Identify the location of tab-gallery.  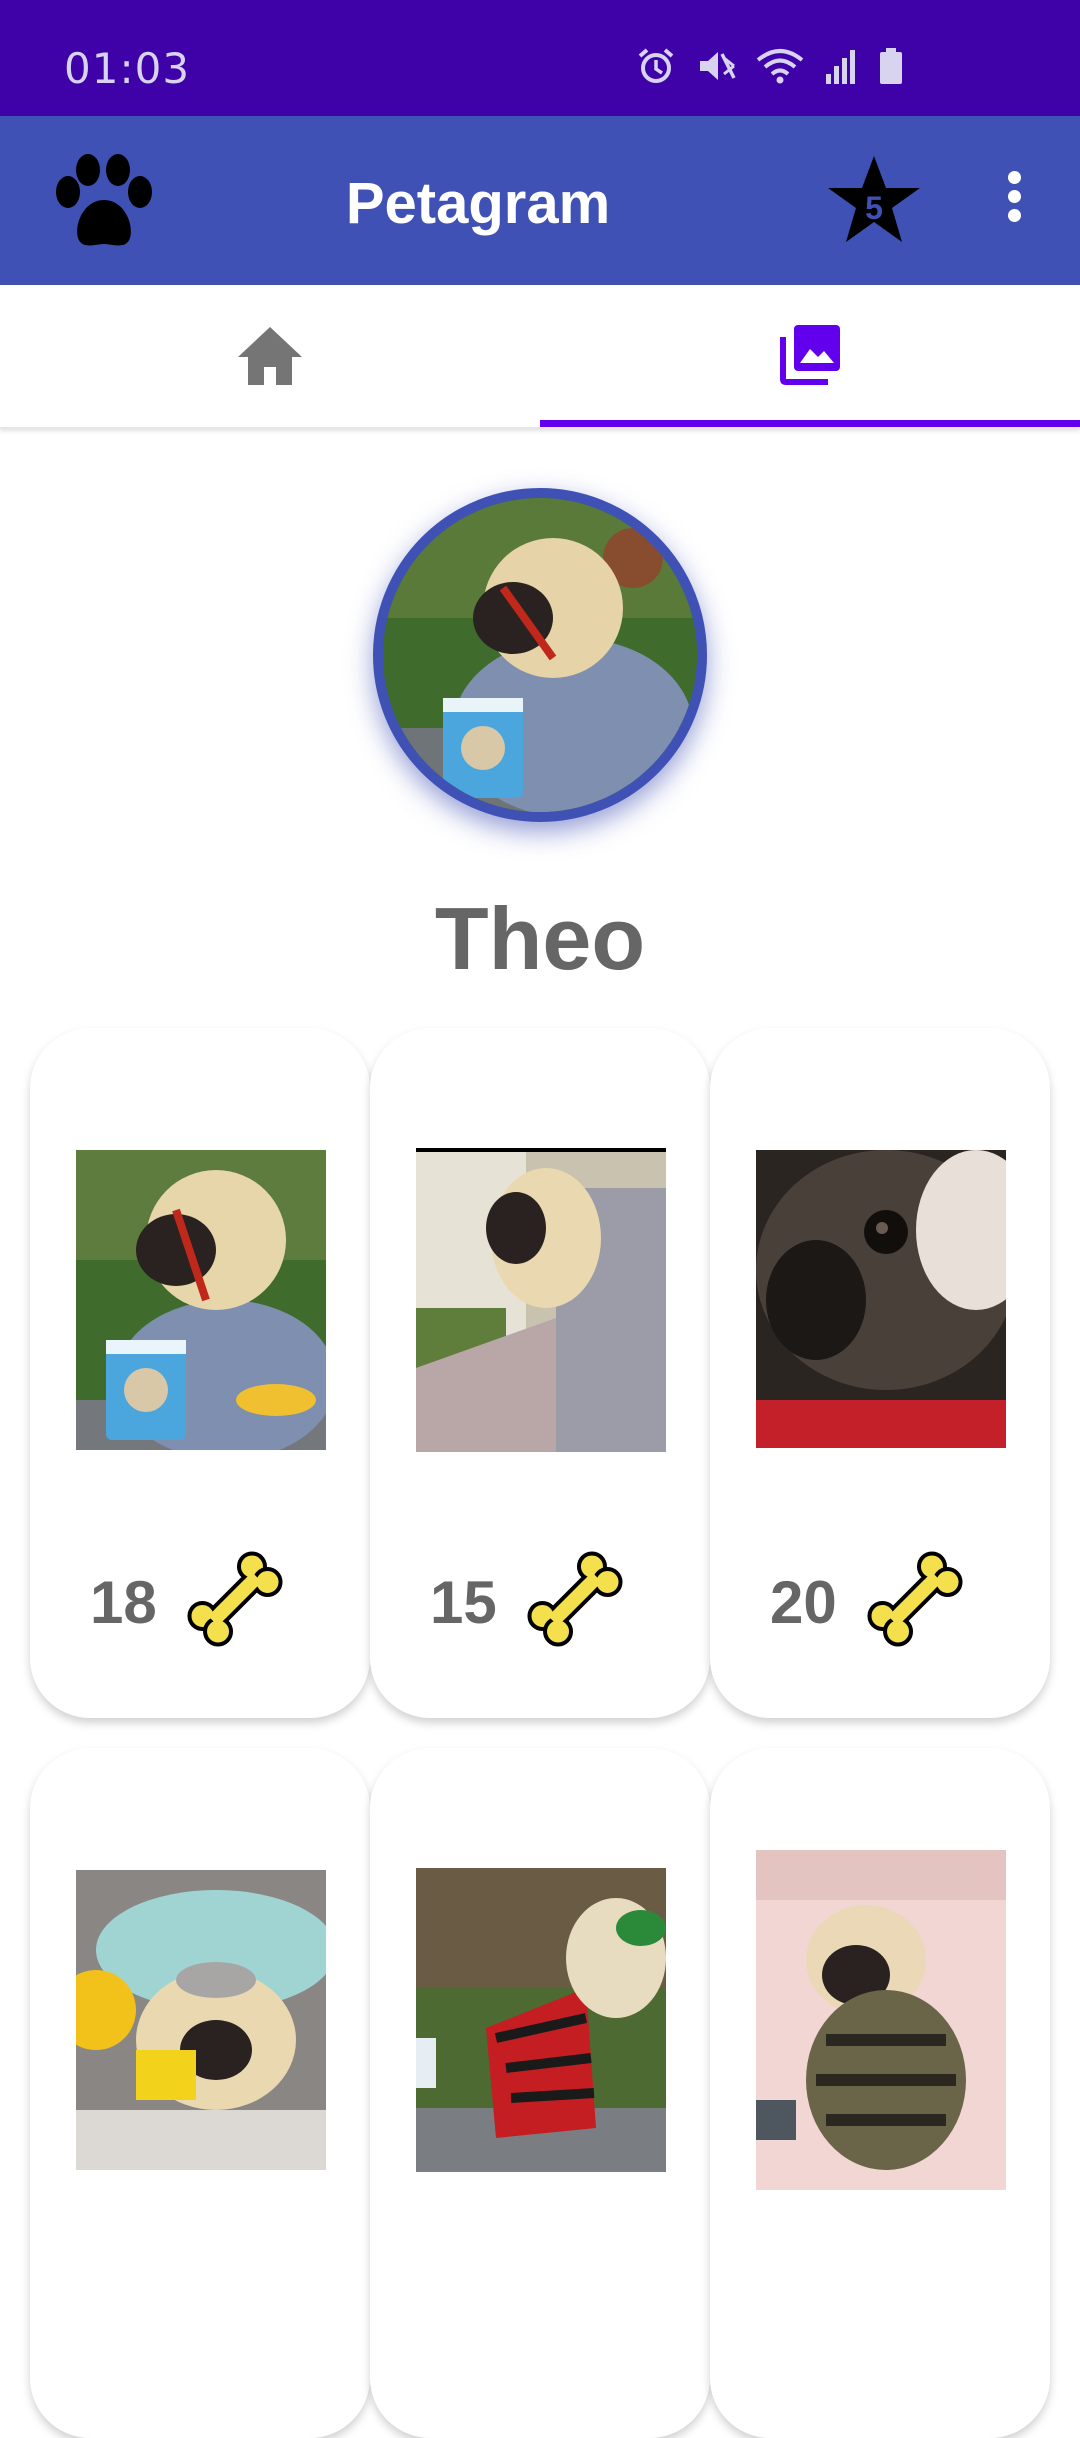
(810, 356).